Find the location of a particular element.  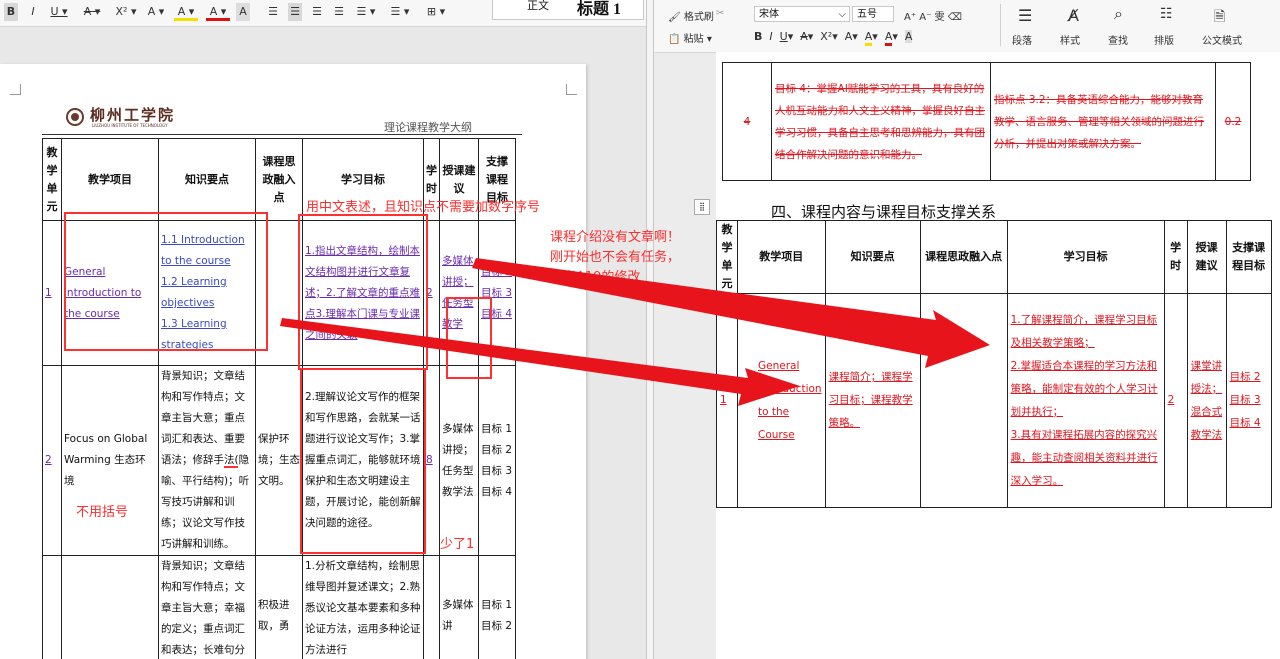

arrow-to-knowledge is located at coordinates (540, 362).